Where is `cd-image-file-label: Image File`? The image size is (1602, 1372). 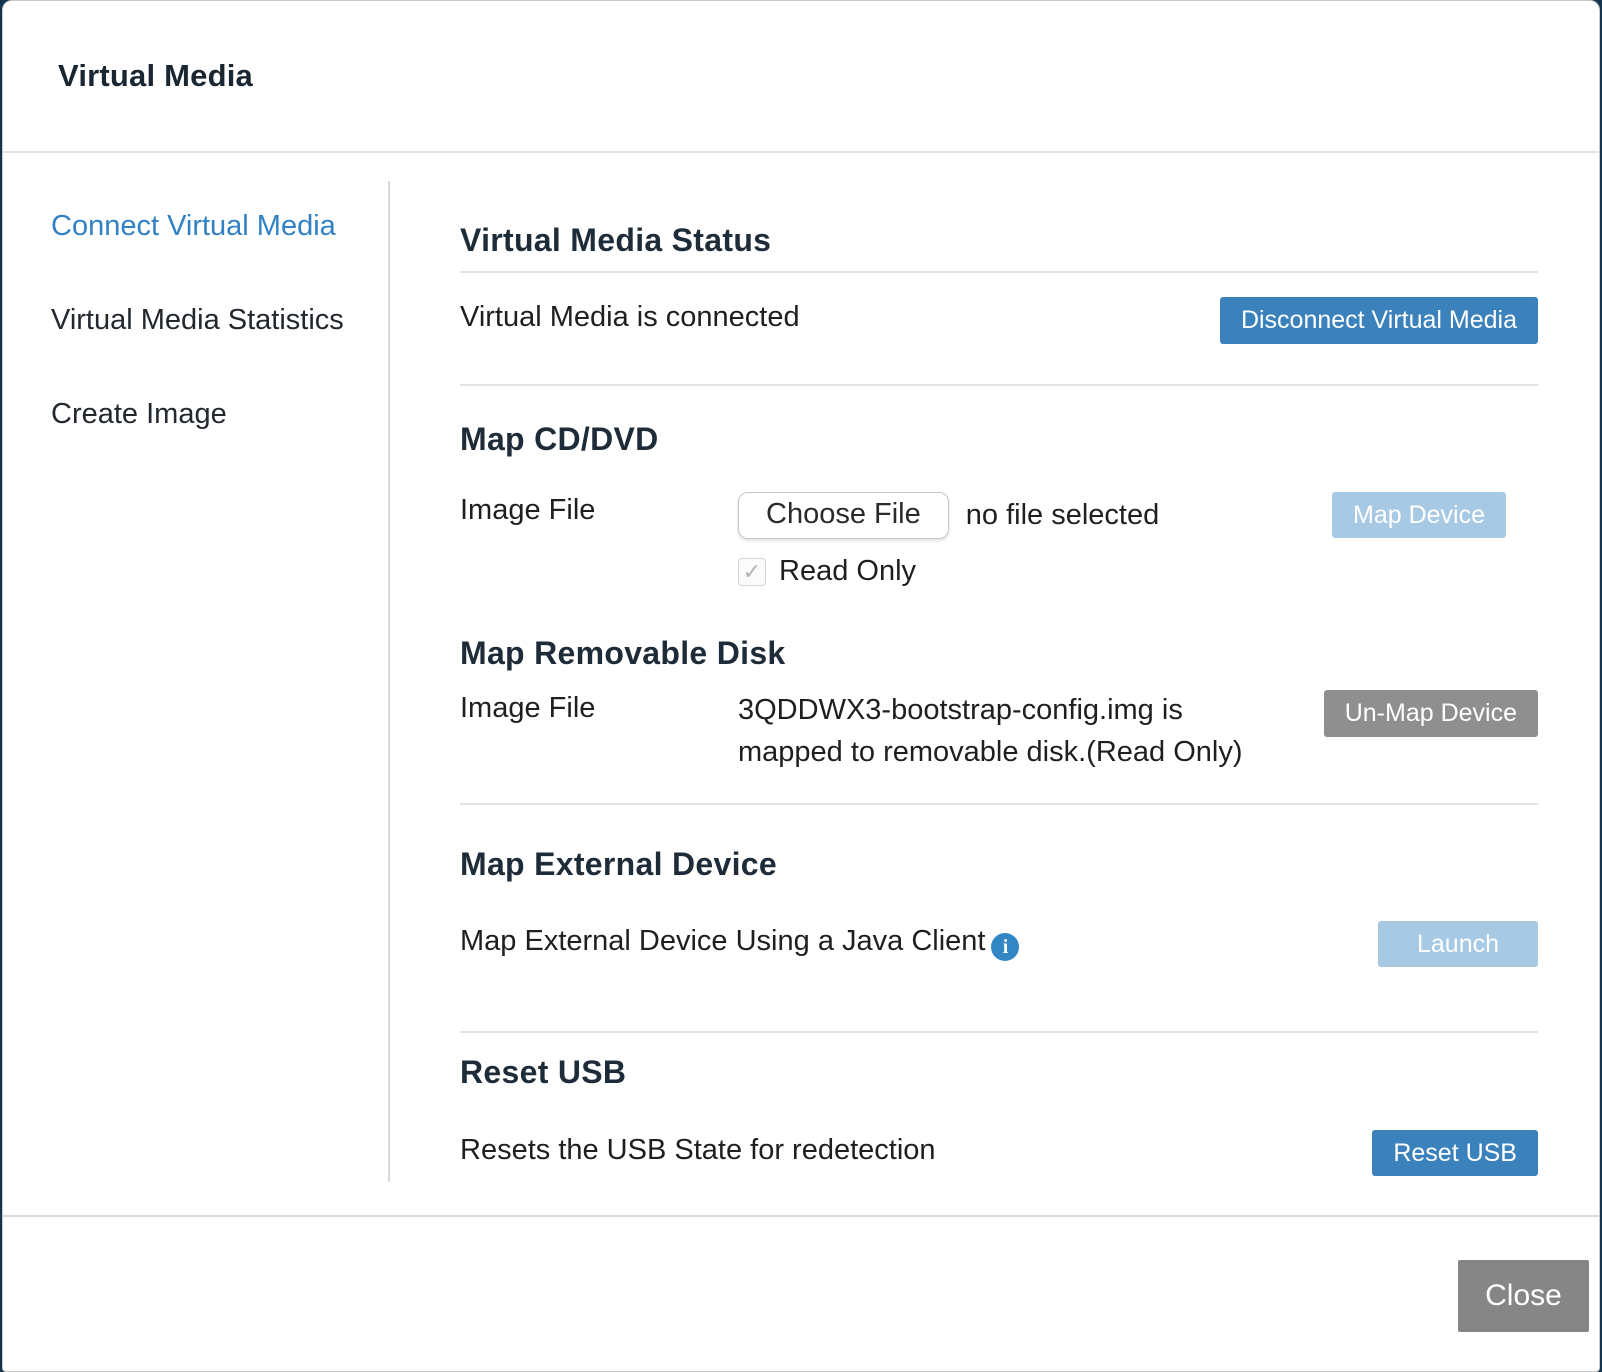 cd-image-file-label: Image File is located at coordinates (528, 510).